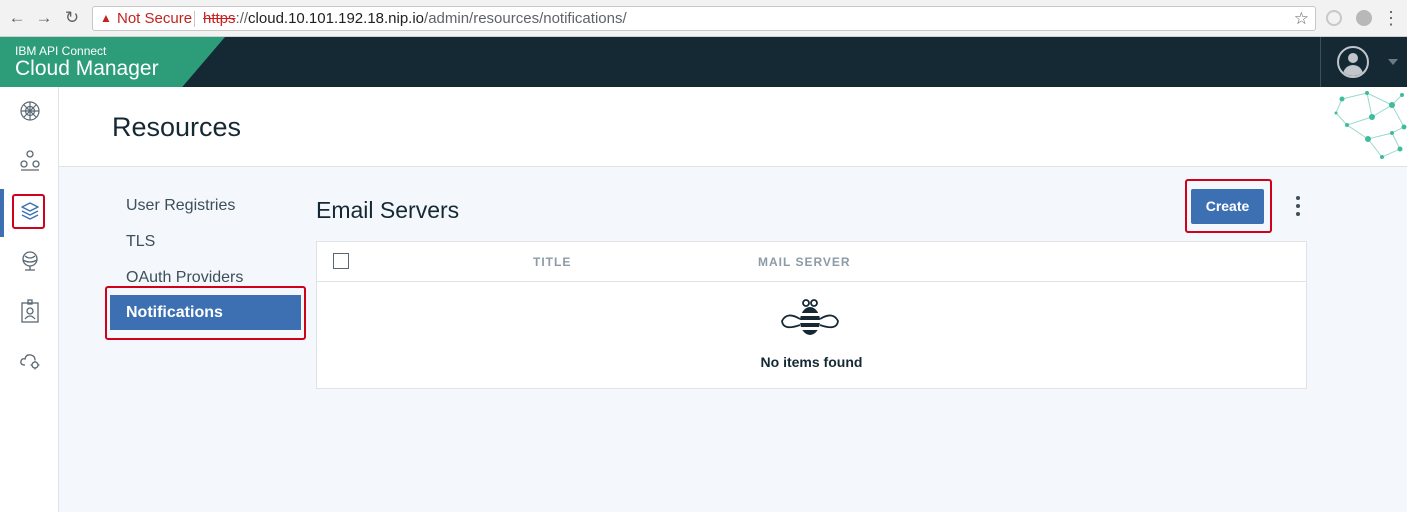 Image resolution: width=1407 pixels, height=512 pixels. I want to click on provider-orgs-icon, so click(29, 261).